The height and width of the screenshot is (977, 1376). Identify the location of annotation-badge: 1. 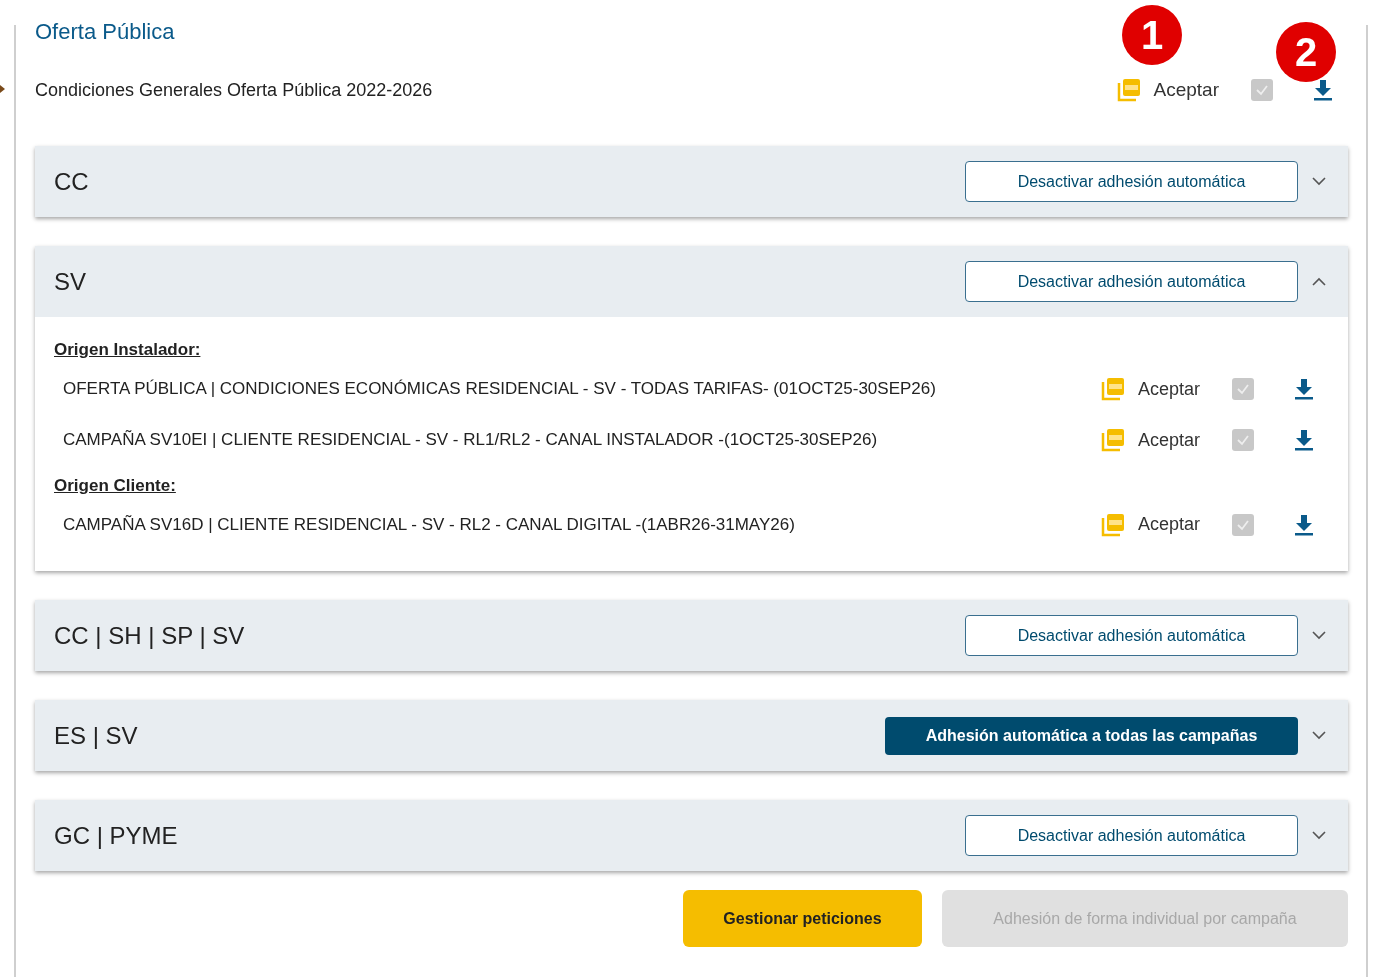
(1152, 35).